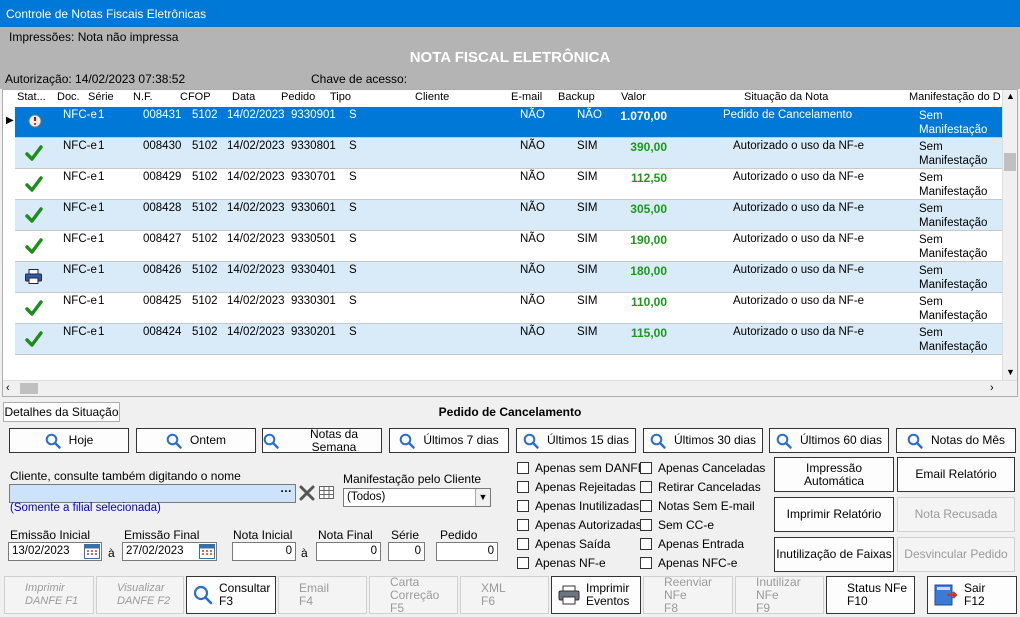 Image resolution: width=1020 pixels, height=617 pixels. What do you see at coordinates (992, 388) in the screenshot?
I see `scroll-right-icon: ›` at bounding box center [992, 388].